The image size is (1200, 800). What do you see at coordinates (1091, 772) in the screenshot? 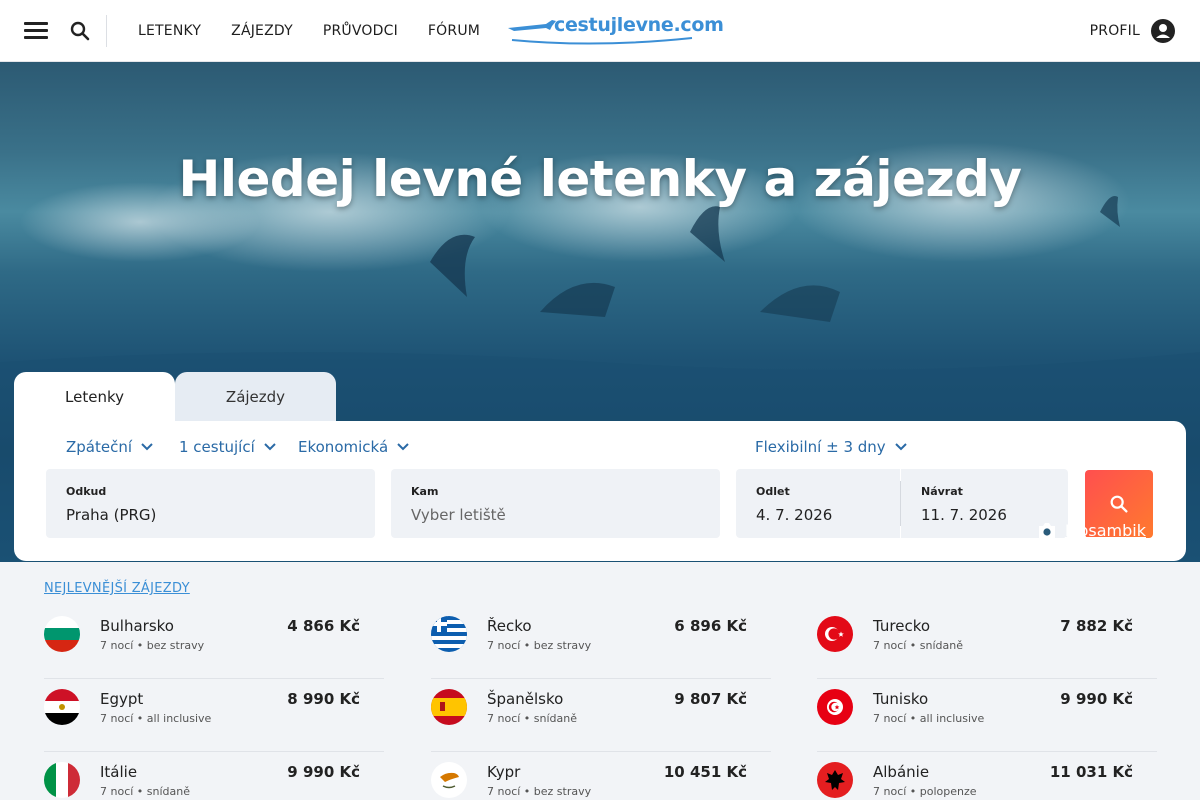
I see `deal-price: 11 031 Kč` at bounding box center [1091, 772].